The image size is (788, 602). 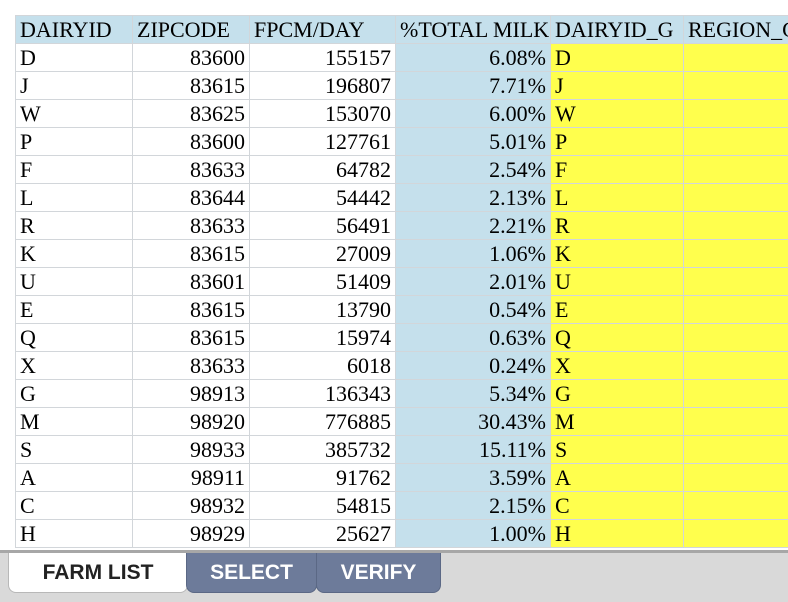 I want to click on cell-zipcode: 83644, so click(x=191, y=197).